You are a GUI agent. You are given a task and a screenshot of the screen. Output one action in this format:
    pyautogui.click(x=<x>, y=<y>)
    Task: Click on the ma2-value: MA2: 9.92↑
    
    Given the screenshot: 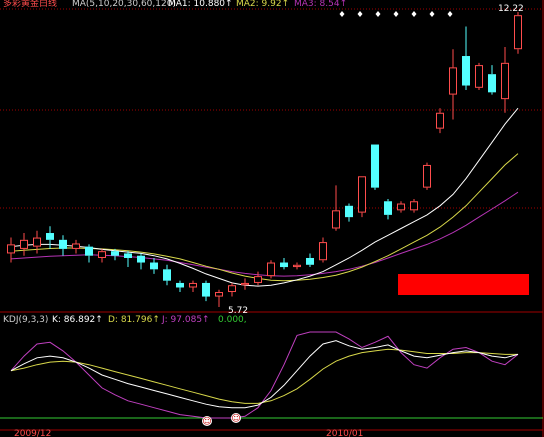 What is the action you would take?
    pyautogui.click(x=262, y=4)
    